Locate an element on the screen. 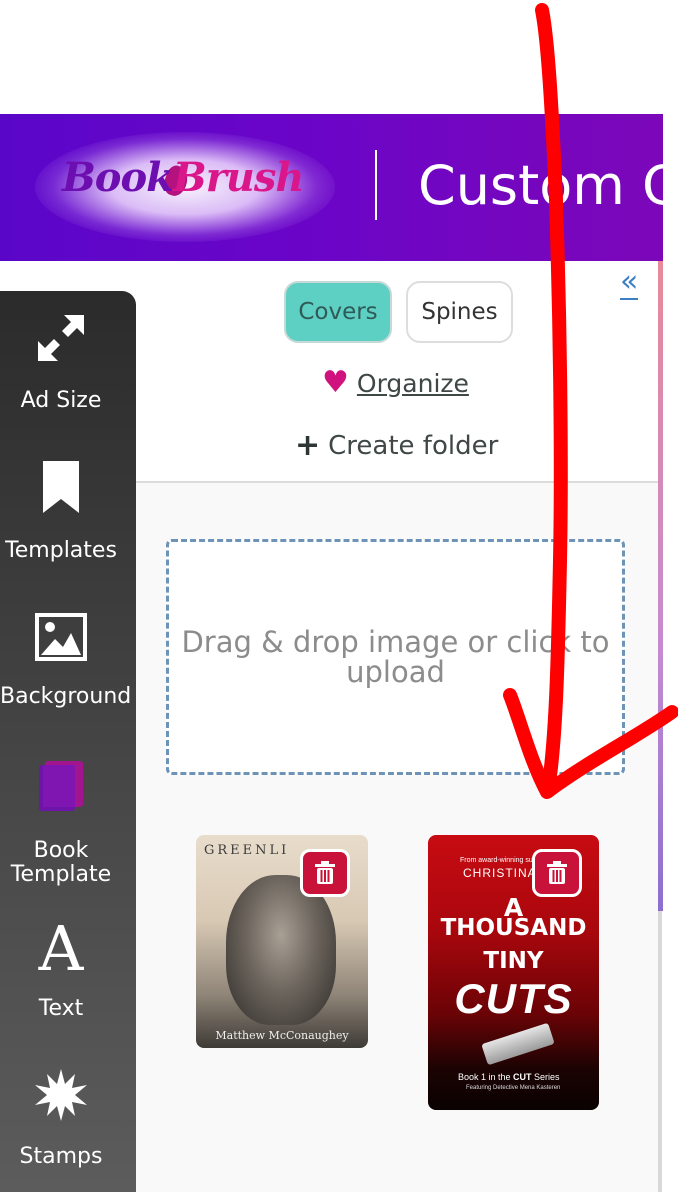 This screenshot has width=678, height=1192. organize-link: ♥ Organize is located at coordinates (395, 383).